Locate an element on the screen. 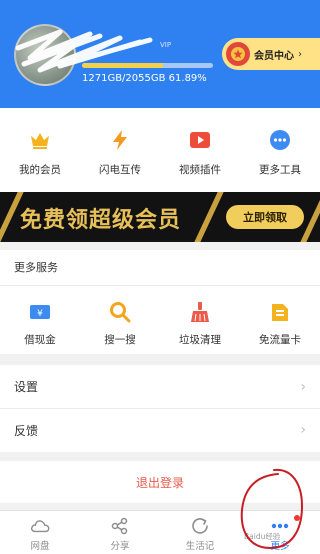 The height and width of the screenshot is (554, 320). broom-icon is located at coordinates (200, 312).